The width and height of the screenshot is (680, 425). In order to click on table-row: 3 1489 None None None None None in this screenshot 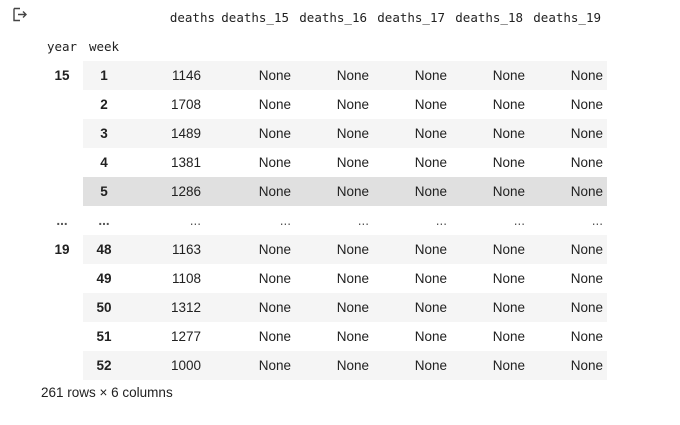, I will do `click(324, 133)`.